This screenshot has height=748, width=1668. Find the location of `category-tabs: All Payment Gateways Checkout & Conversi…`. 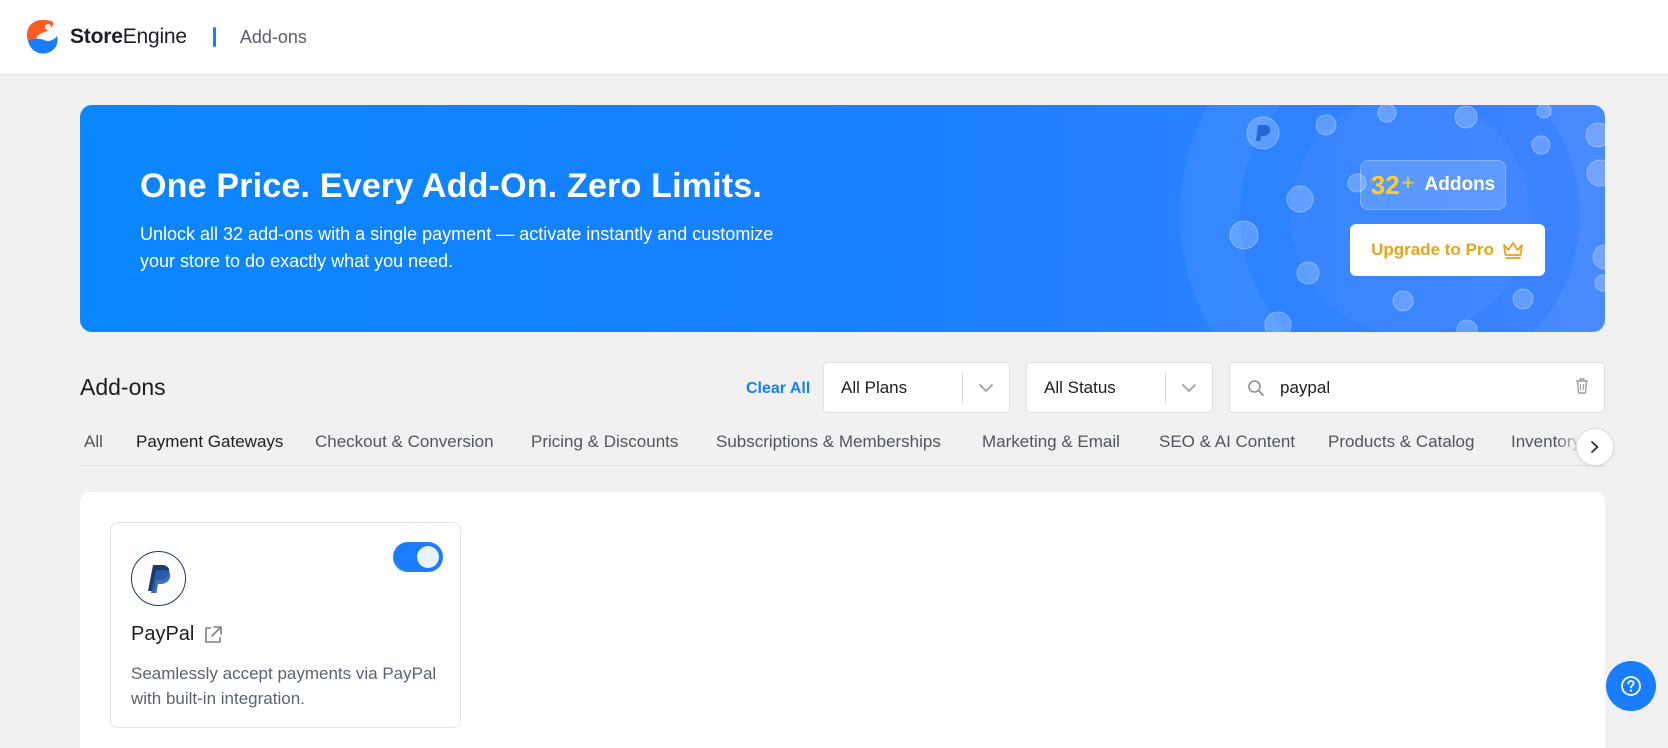

category-tabs: All Payment Gateways Checkout & Conversi… is located at coordinates (842, 443).